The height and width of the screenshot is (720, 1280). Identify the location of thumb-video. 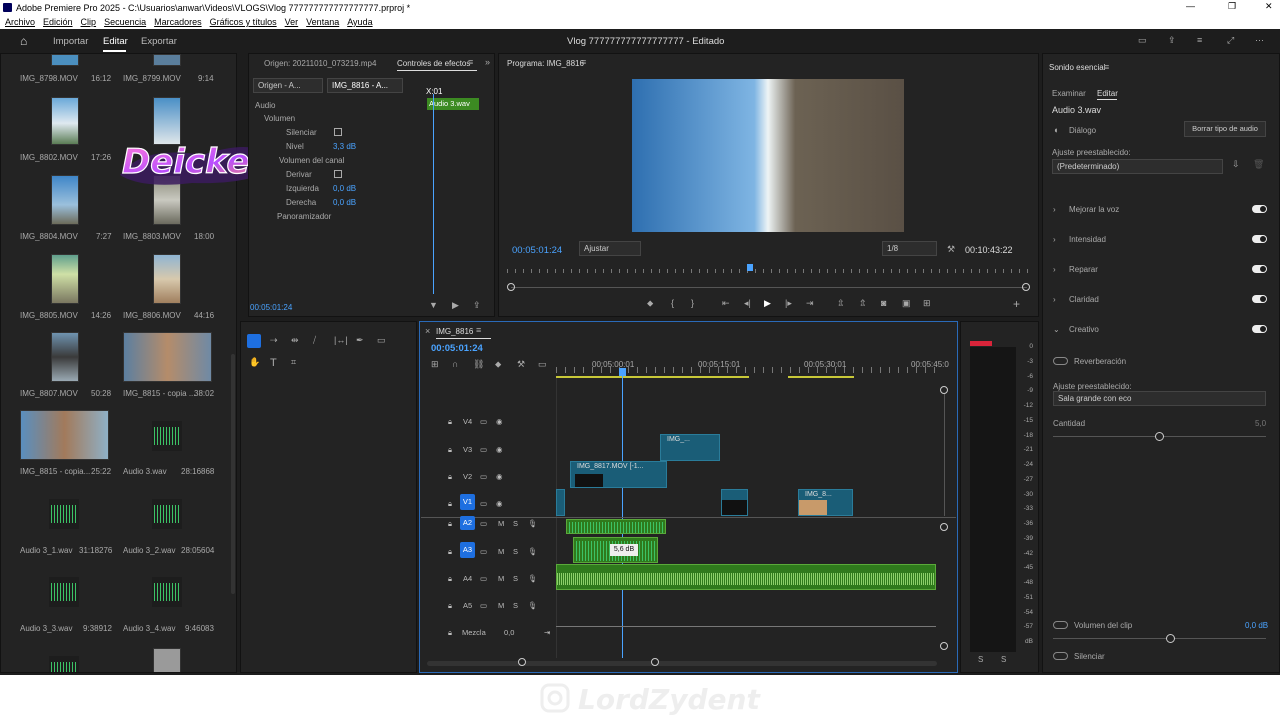
(167, 660).